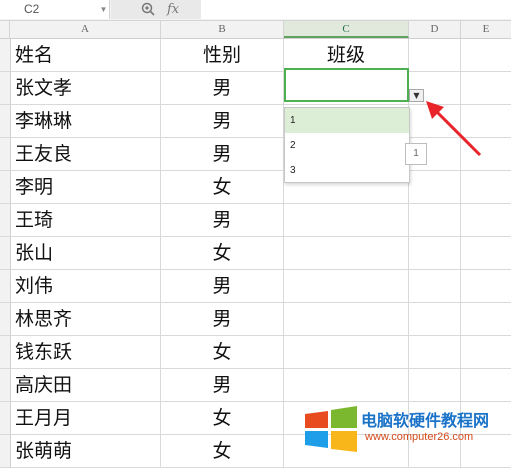 The width and height of the screenshot is (511, 468). I want to click on column-header-bar: A B C D E, so click(255, 30).